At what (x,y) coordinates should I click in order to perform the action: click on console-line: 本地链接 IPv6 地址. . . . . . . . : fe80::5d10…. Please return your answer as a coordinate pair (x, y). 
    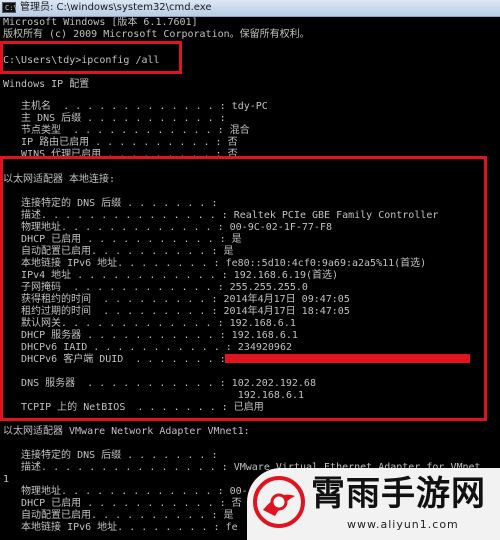
    Looking at the image, I should click on (215, 263).